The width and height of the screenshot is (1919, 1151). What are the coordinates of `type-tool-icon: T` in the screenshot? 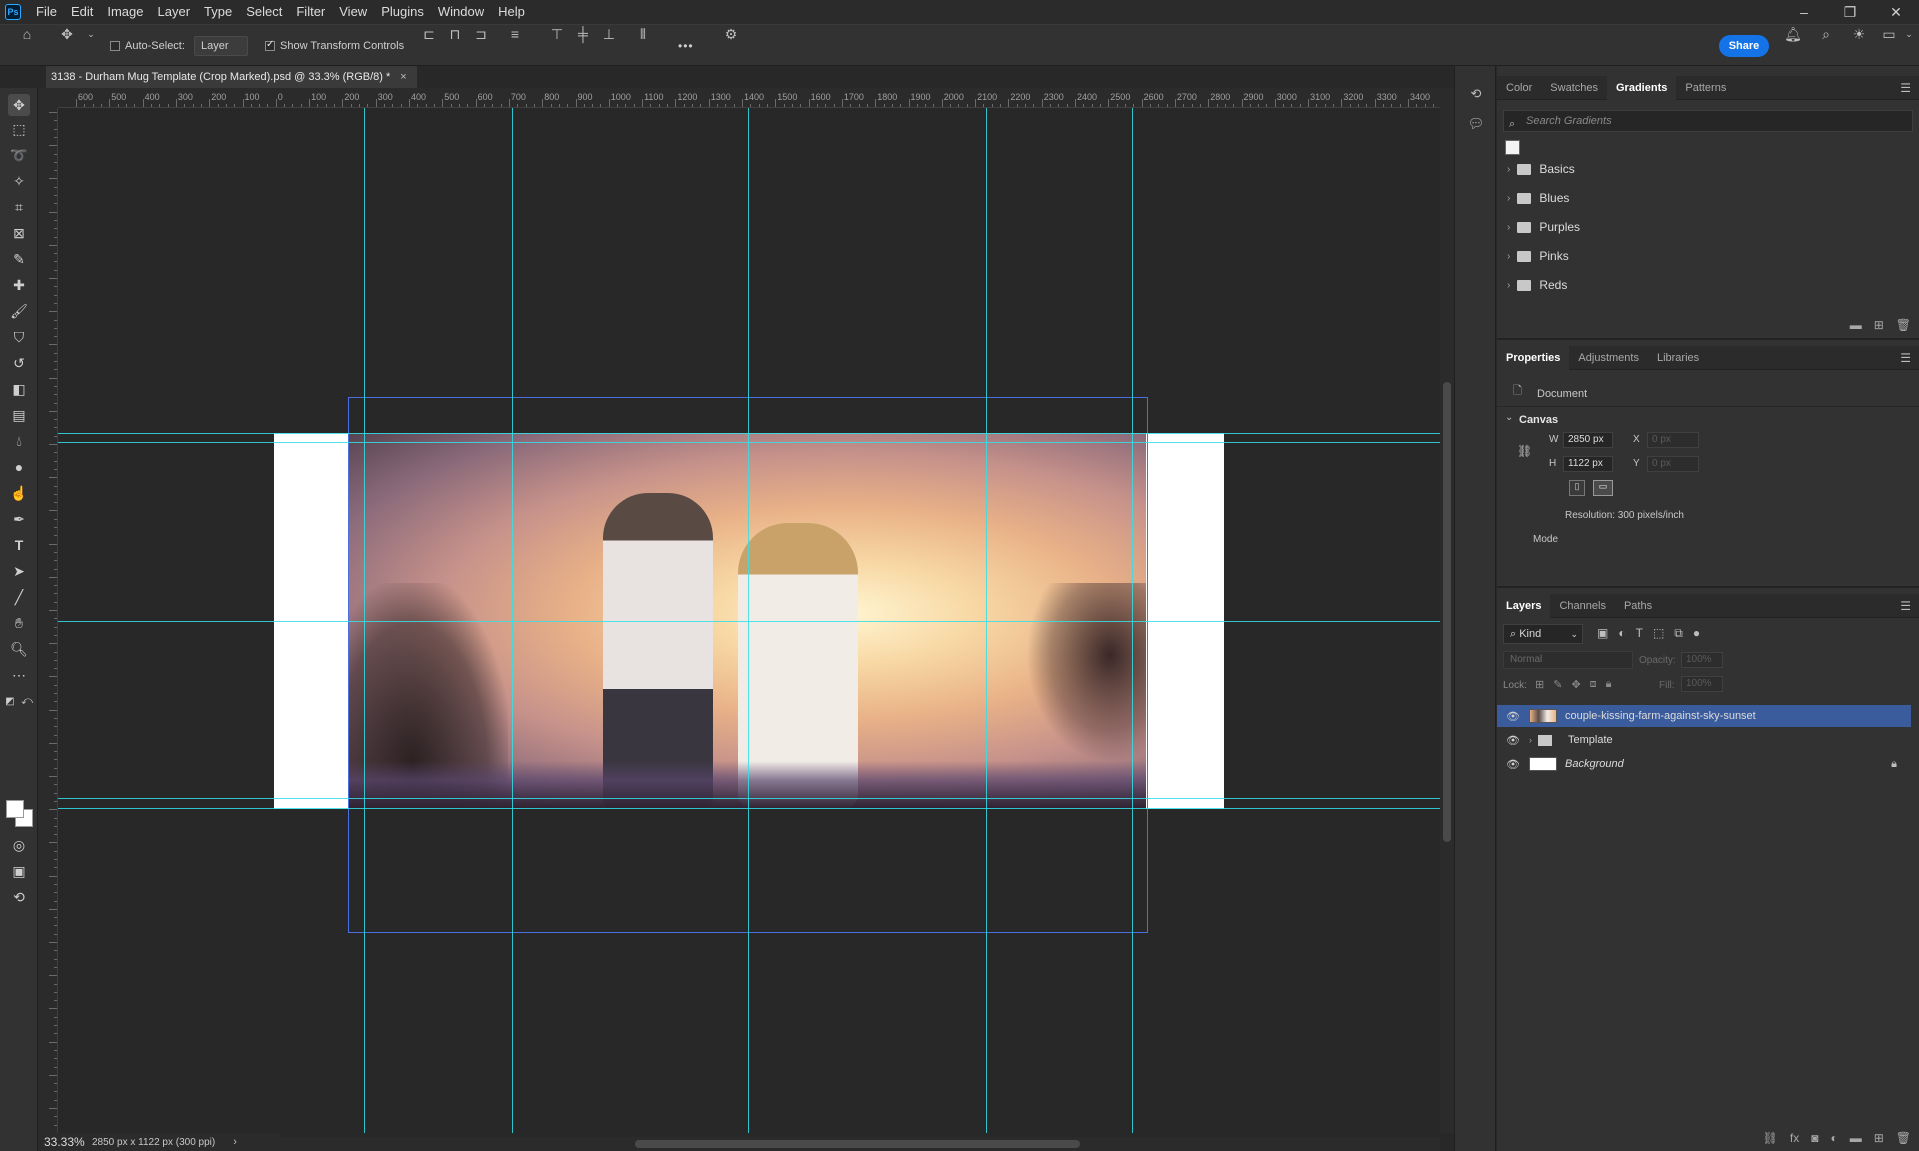 It's located at (19, 545).